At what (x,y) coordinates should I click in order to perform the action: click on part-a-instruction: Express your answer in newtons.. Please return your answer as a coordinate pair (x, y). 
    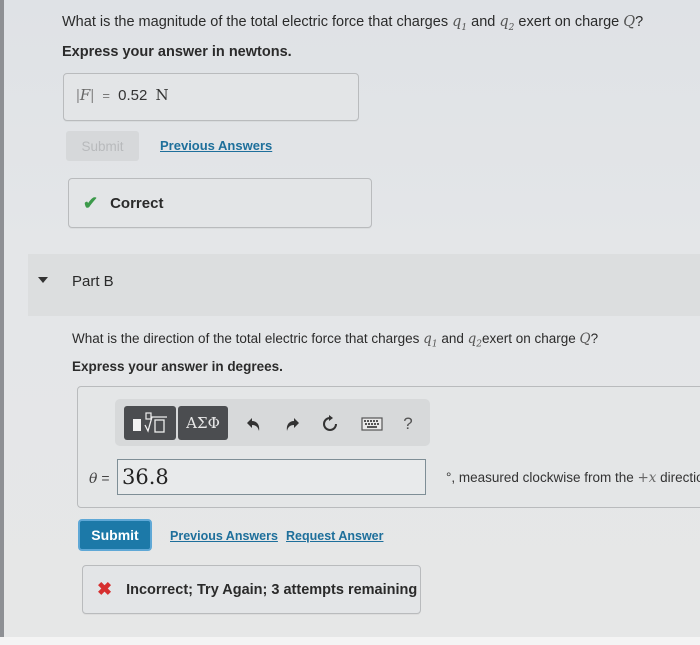
    Looking at the image, I should click on (177, 52).